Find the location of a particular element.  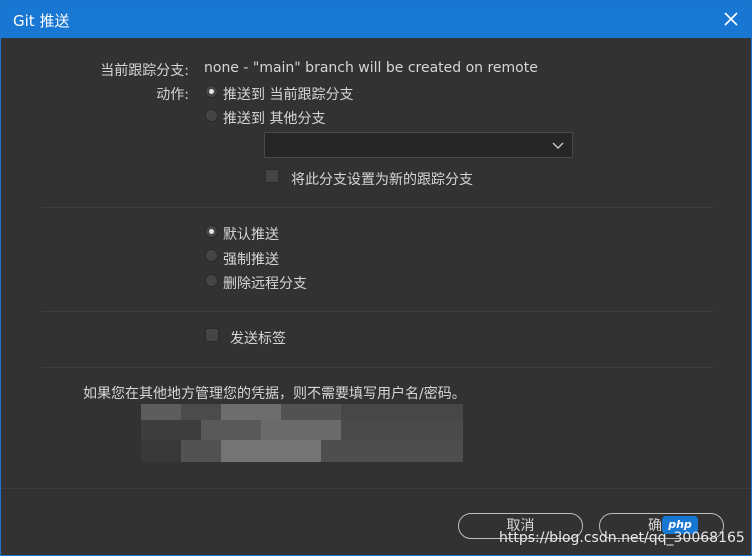

close-icon is located at coordinates (731, 19).